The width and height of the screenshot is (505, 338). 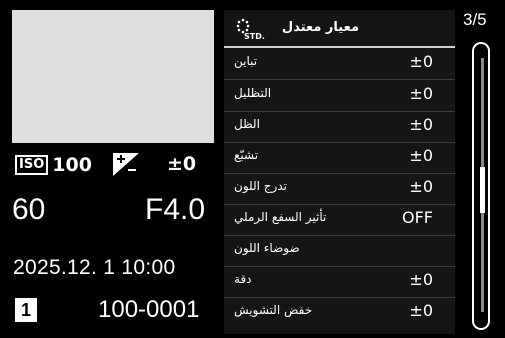 I want to click on standard-style-label: STD., so click(x=254, y=36).